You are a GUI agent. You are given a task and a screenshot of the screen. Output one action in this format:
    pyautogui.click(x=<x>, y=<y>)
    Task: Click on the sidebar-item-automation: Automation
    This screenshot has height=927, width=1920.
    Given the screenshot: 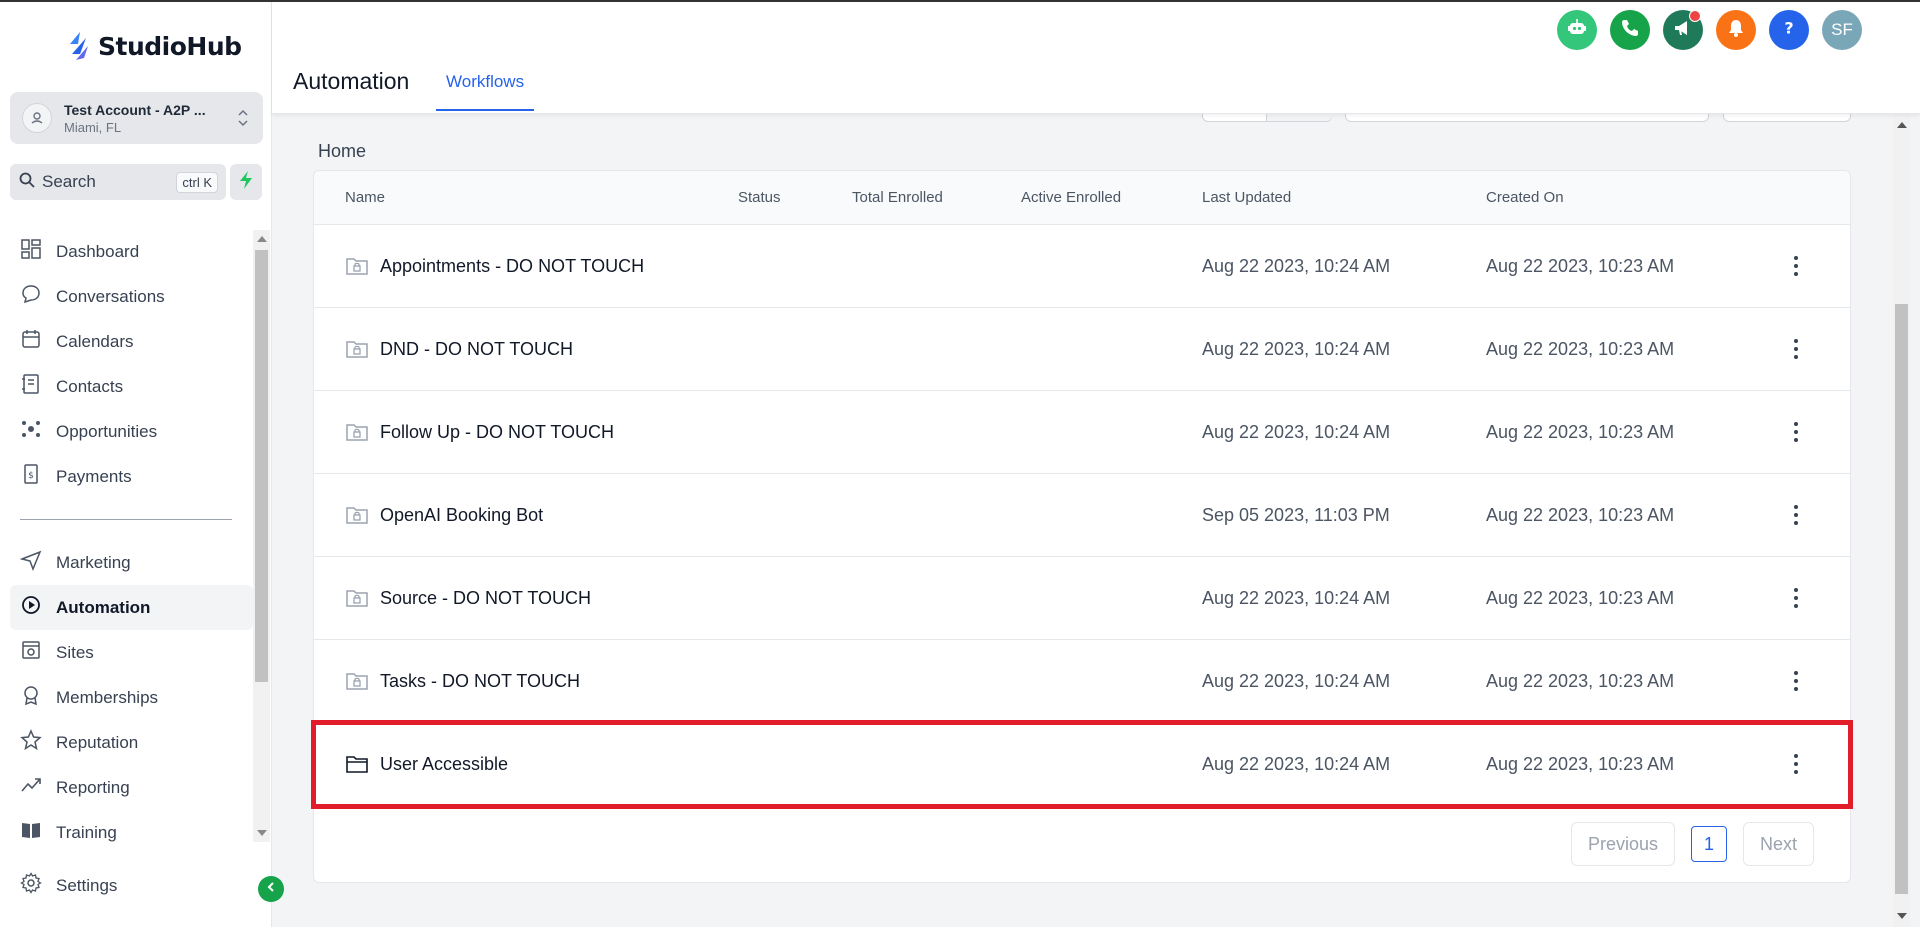 What is the action you would take?
    pyautogui.click(x=131, y=607)
    